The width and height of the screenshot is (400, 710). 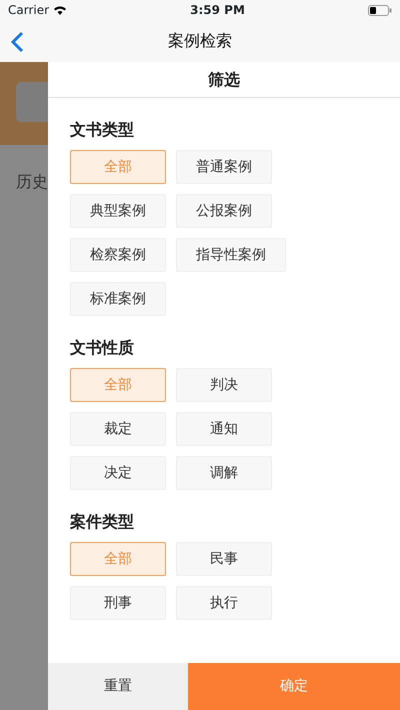 What do you see at coordinates (224, 167) in the screenshot?
I see `filter-option: 普通案例` at bounding box center [224, 167].